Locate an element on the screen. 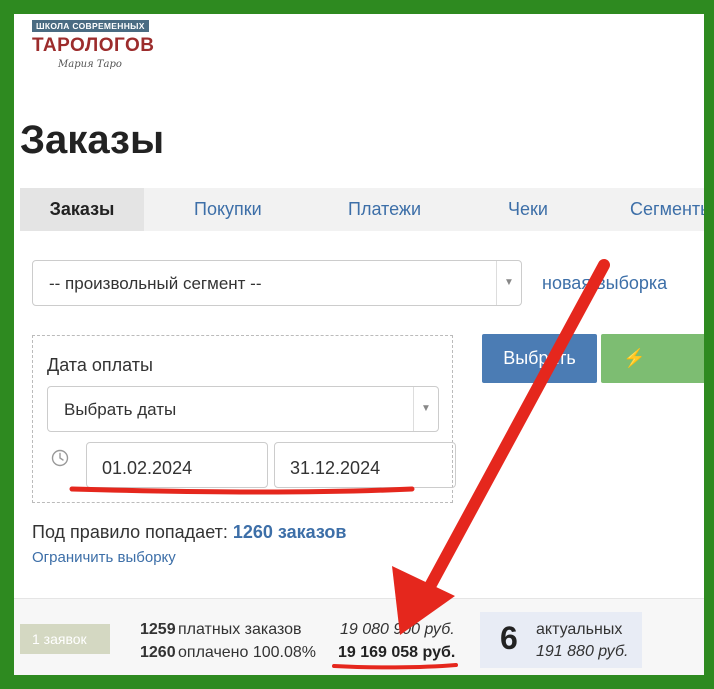 This screenshot has width=714, height=689. tab-purchases: Покупки is located at coordinates (228, 209).